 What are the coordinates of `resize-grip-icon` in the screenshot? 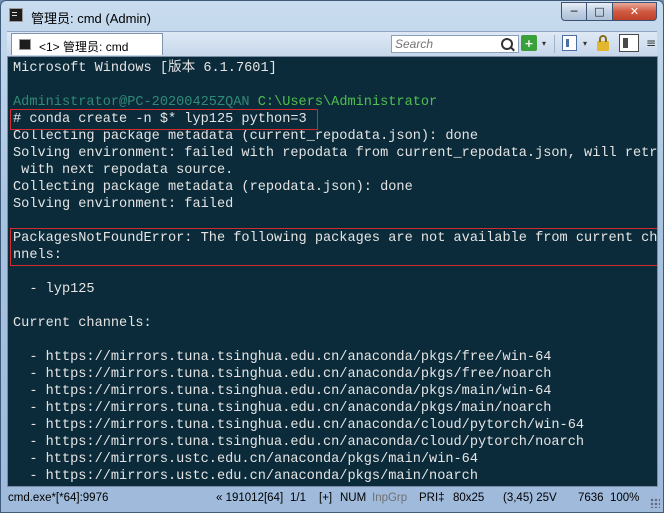 It's located at (655, 503).